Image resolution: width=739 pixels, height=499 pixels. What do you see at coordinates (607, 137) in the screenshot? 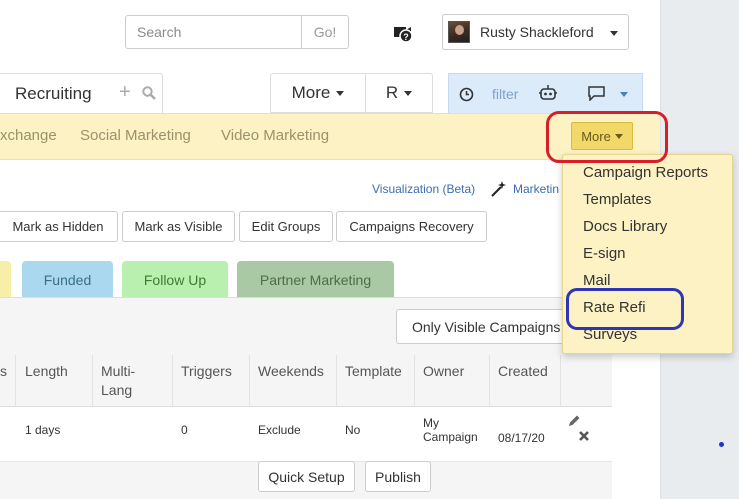
I see `red-highlight-outline` at bounding box center [607, 137].